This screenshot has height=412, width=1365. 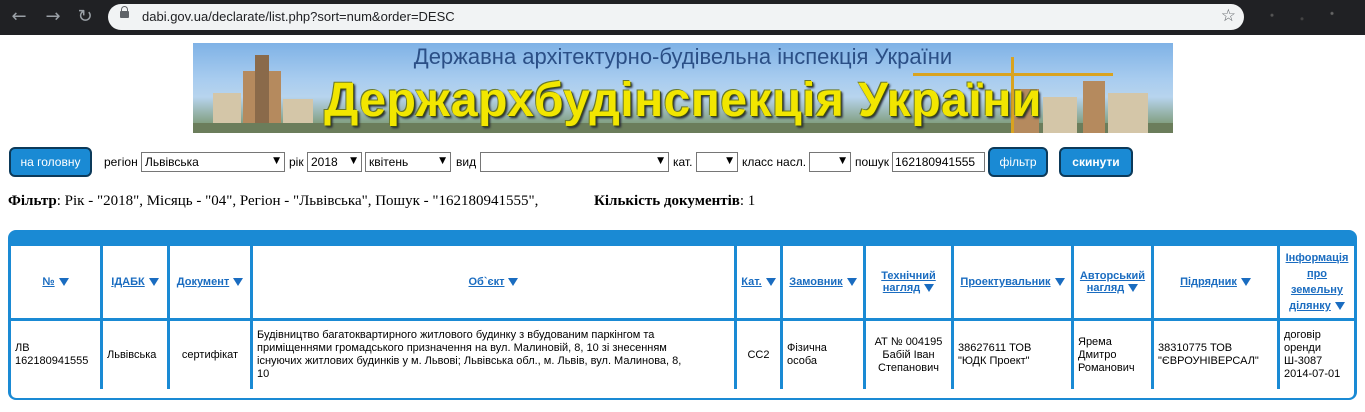 What do you see at coordinates (466, 162) in the screenshot?
I see `type-label: вид` at bounding box center [466, 162].